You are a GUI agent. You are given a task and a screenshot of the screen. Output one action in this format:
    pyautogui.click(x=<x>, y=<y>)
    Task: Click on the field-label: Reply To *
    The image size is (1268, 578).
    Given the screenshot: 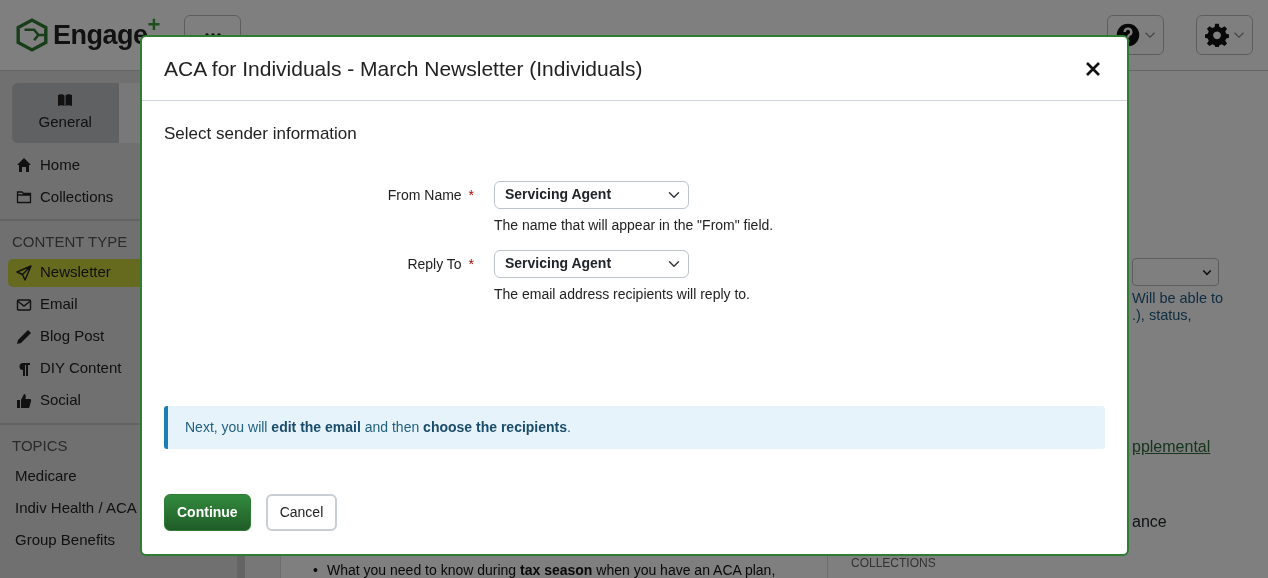 What is the action you would take?
    pyautogui.click(x=440, y=264)
    